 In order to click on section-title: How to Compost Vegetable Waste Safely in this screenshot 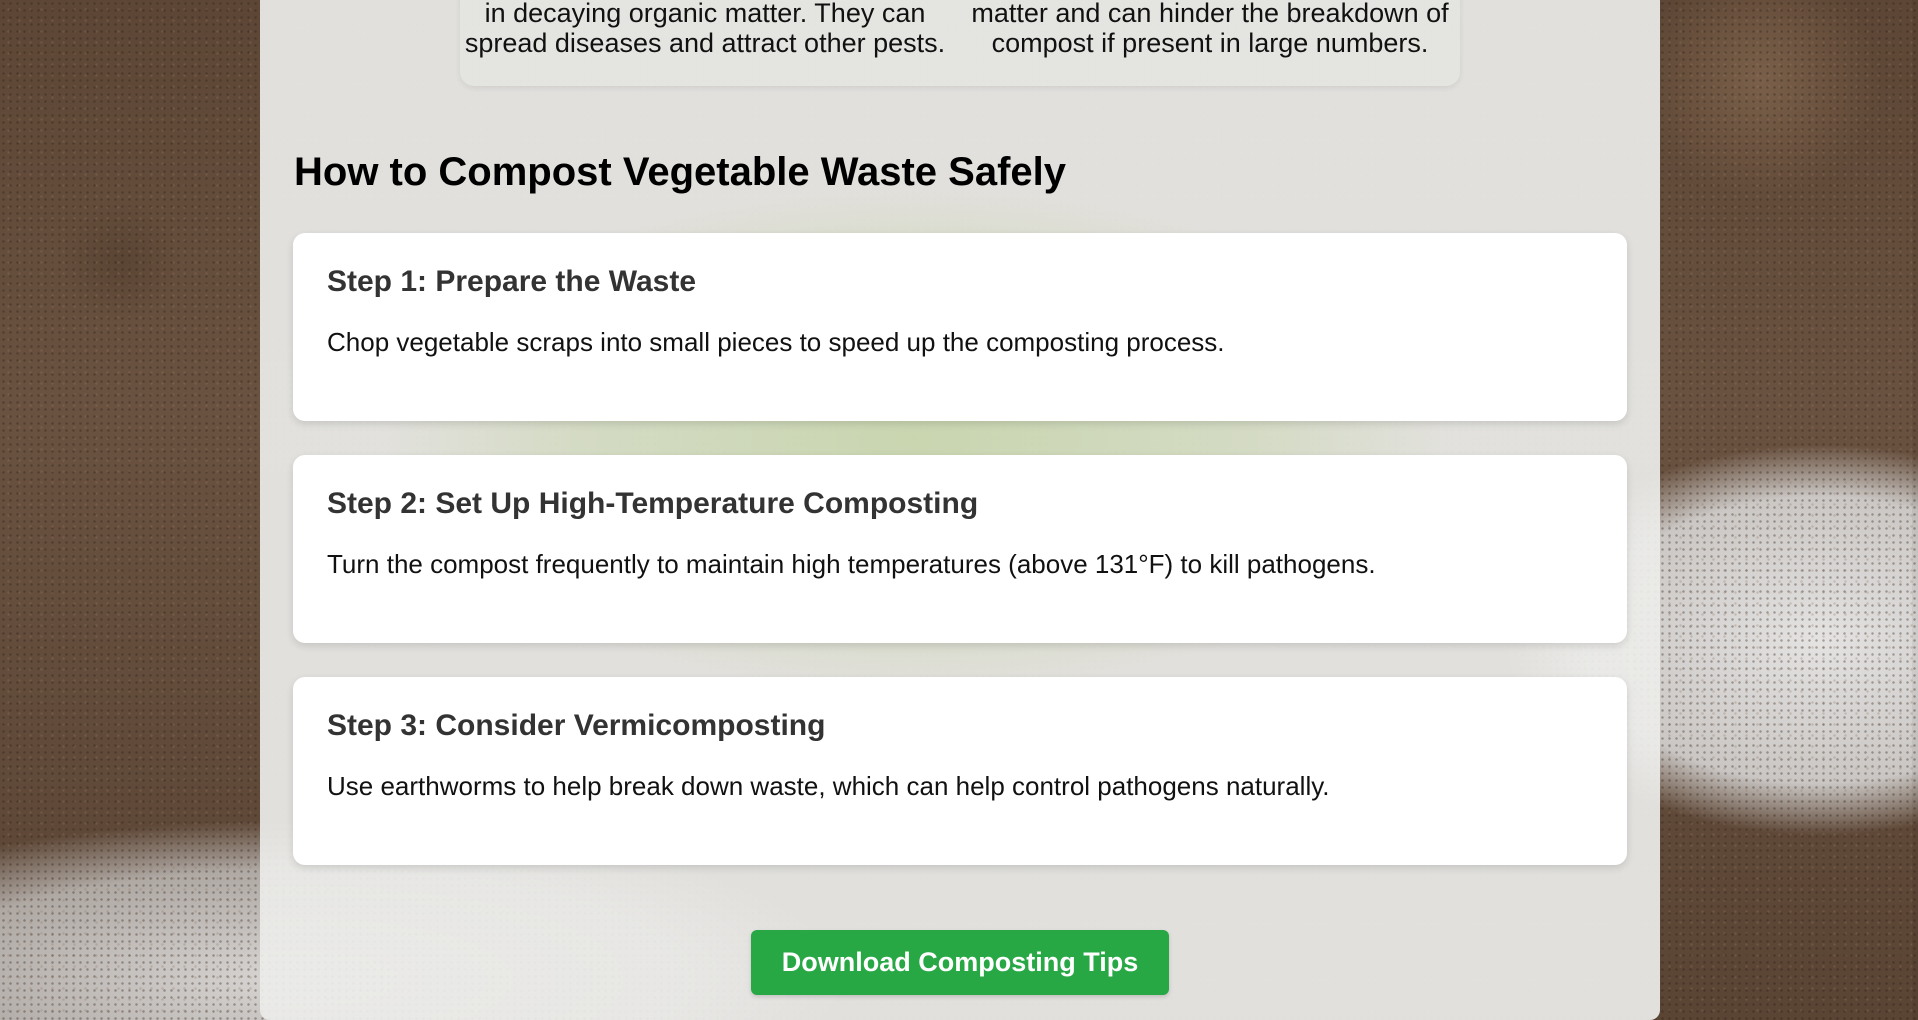, I will do `click(680, 172)`.